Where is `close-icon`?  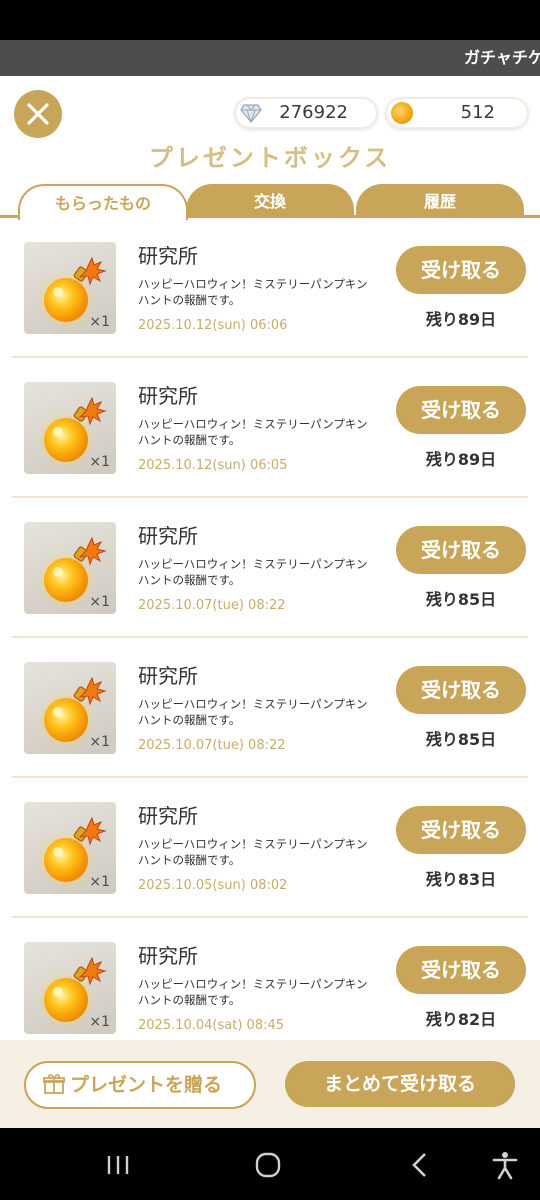
close-icon is located at coordinates (38, 114).